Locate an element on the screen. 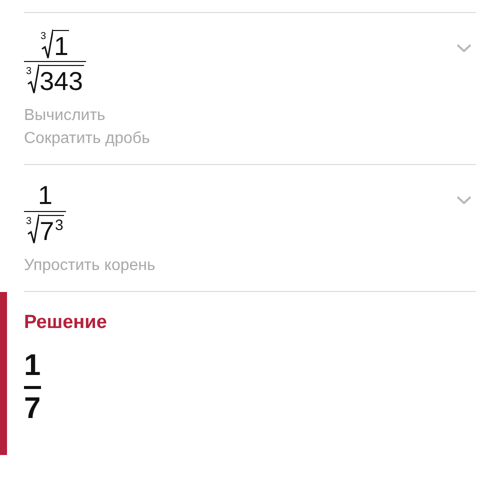  number: 1 is located at coordinates (45, 195).